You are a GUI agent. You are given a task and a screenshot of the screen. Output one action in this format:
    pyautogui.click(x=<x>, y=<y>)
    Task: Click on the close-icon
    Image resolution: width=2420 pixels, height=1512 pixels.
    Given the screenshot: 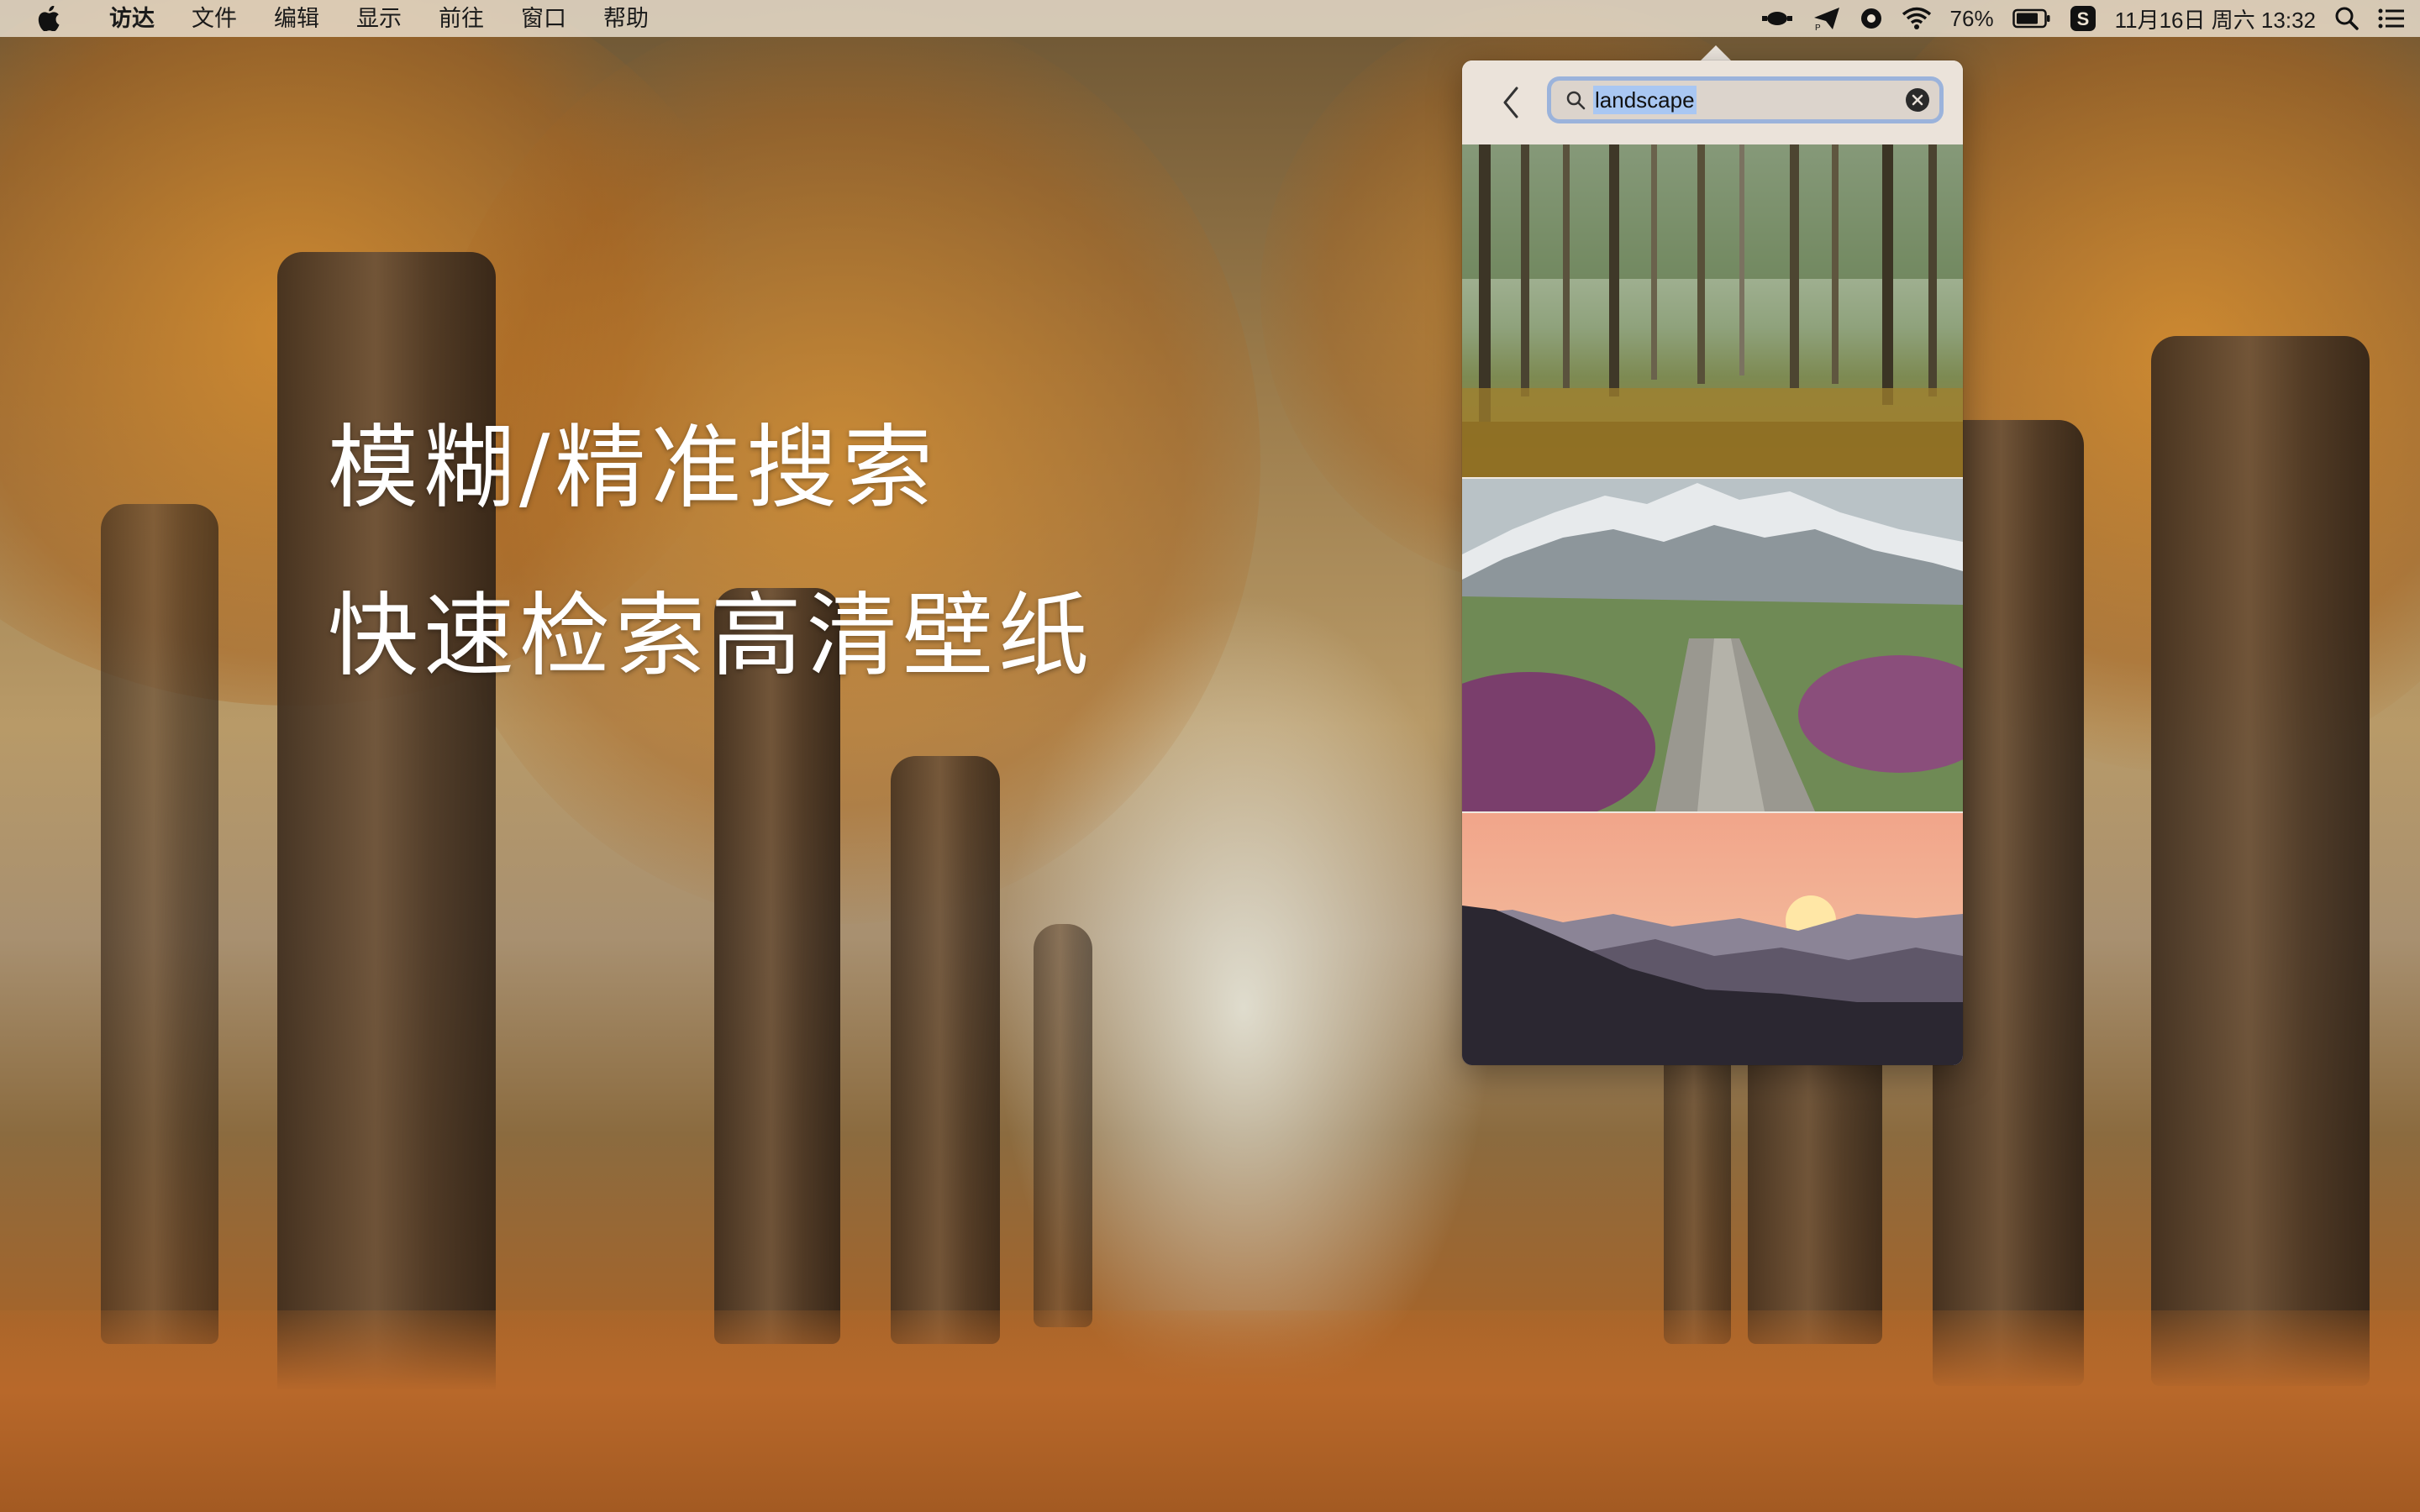 What is the action you would take?
    pyautogui.click(x=1918, y=100)
    